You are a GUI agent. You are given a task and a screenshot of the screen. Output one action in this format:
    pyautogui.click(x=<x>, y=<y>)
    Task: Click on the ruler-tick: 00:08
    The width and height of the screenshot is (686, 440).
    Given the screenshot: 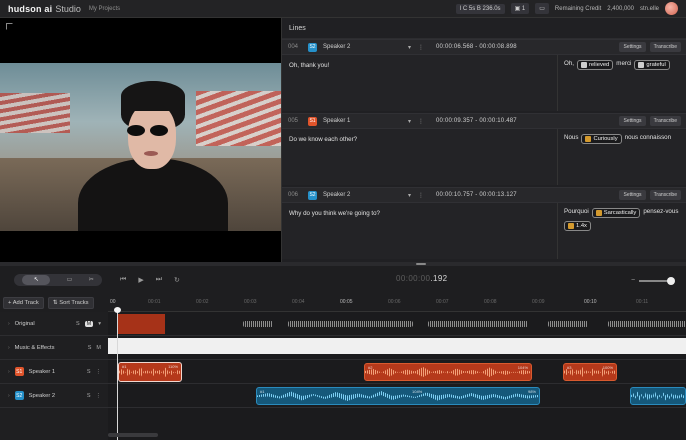 What is the action you would take?
    pyautogui.click(x=490, y=302)
    